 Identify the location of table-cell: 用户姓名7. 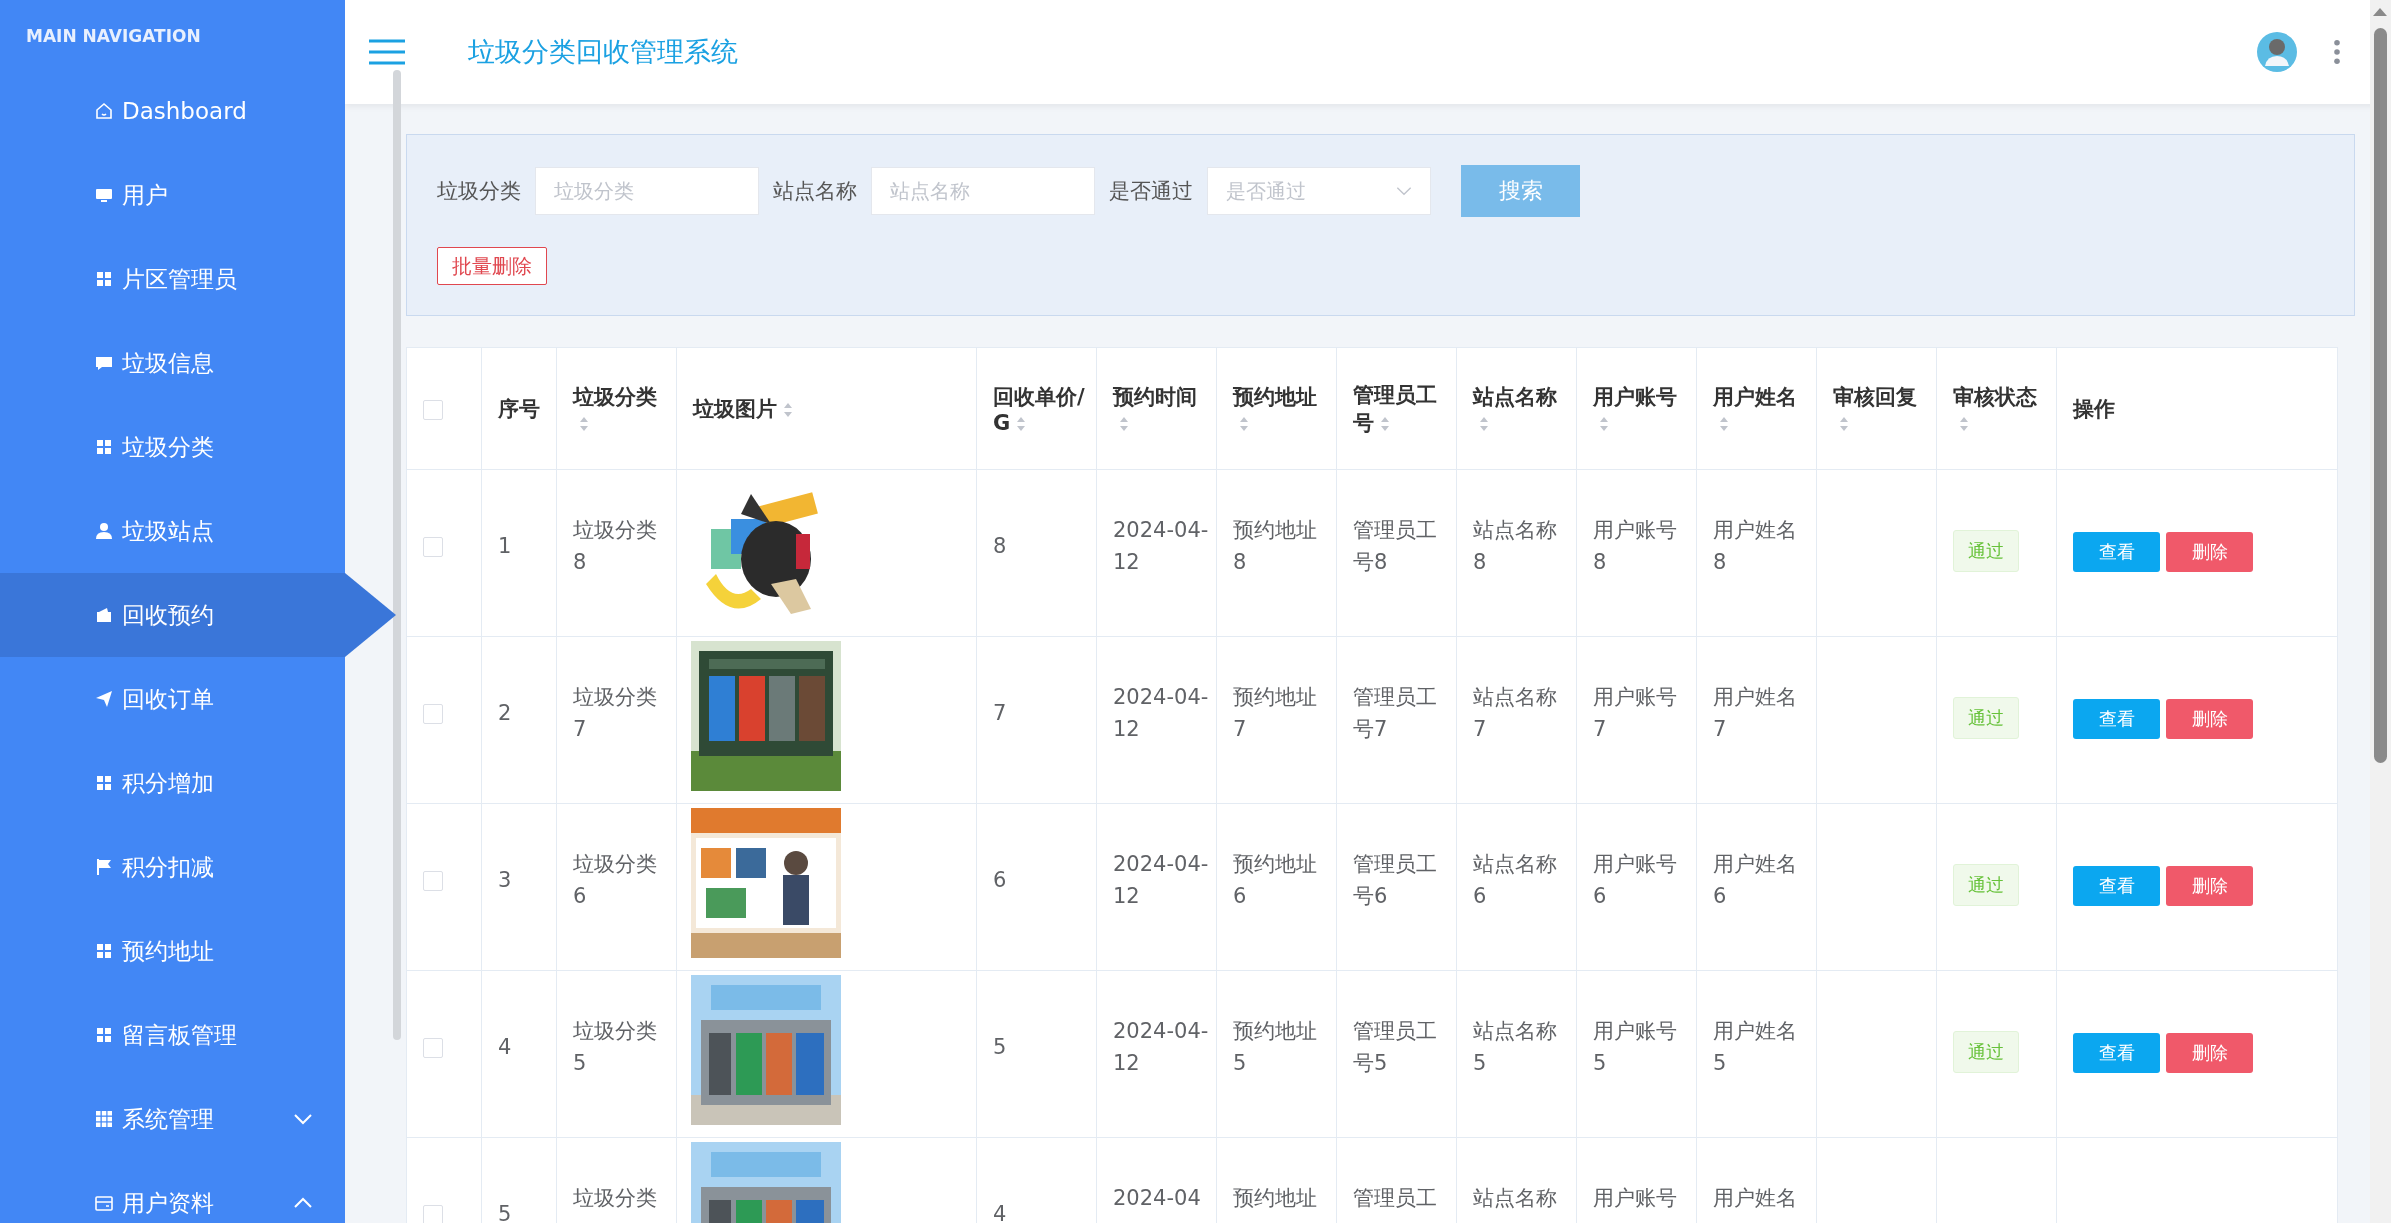
(1755, 713).